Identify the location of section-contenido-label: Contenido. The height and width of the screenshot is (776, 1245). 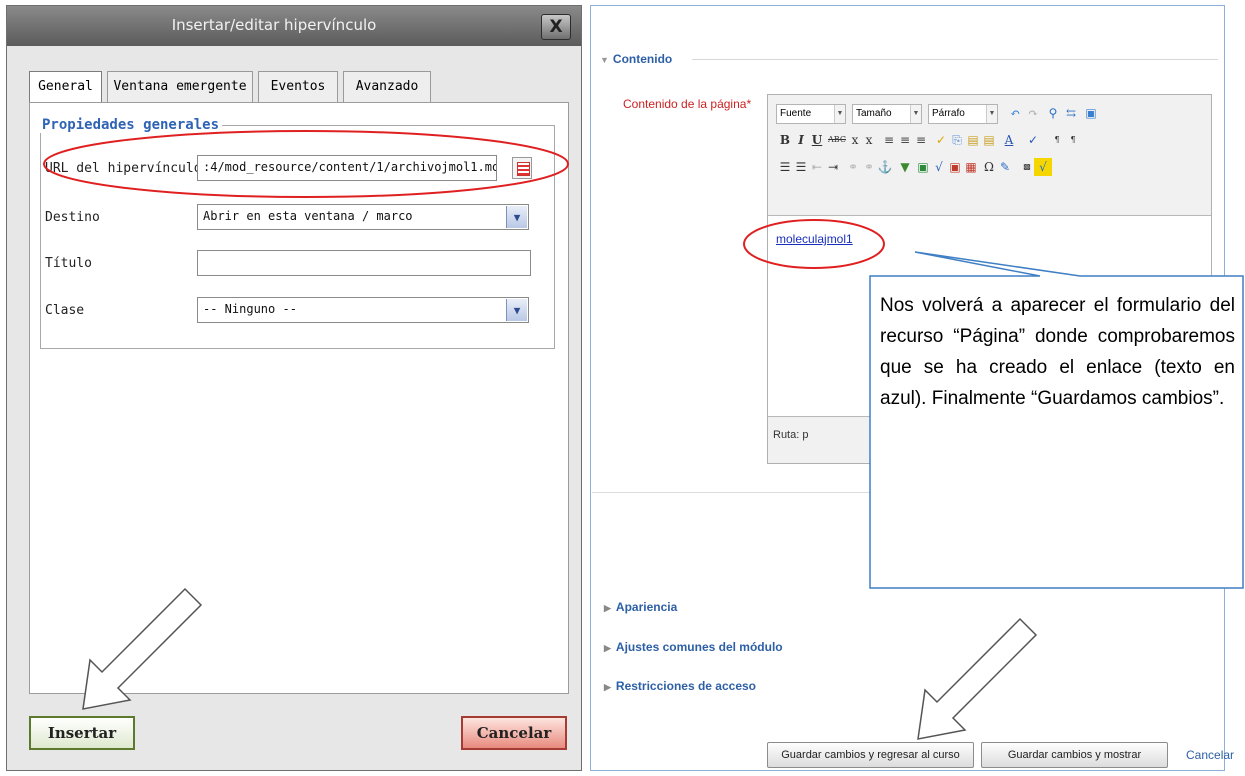
(642, 59).